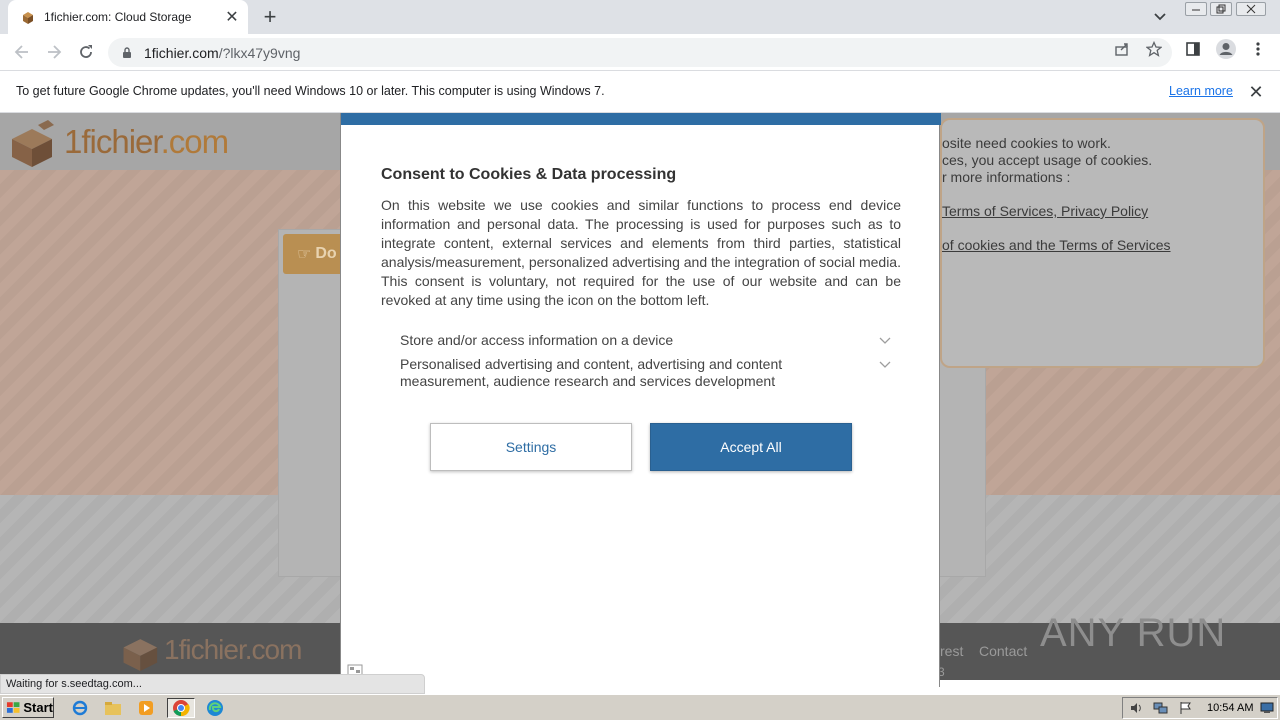  I want to click on share-icon, so click(1122, 49).